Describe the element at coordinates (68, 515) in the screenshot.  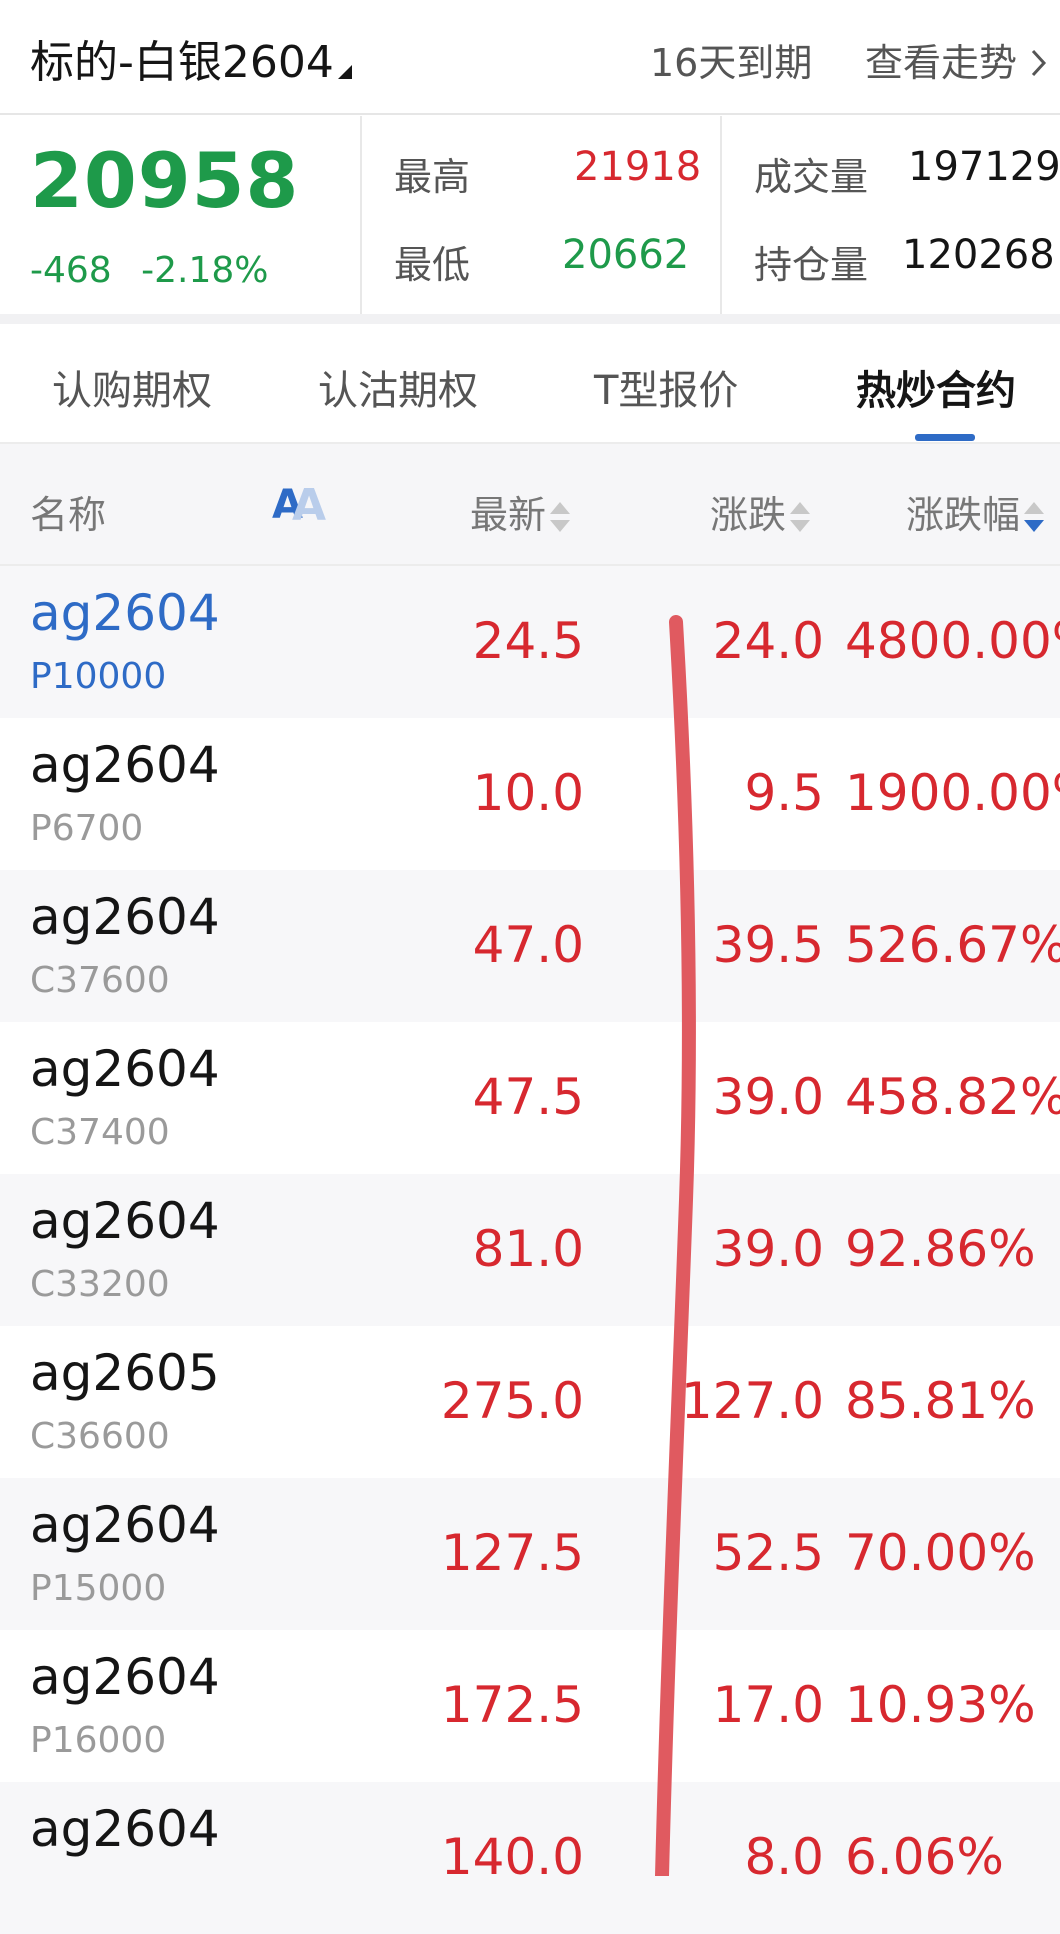
I see `column-header-name: 名称` at that location.